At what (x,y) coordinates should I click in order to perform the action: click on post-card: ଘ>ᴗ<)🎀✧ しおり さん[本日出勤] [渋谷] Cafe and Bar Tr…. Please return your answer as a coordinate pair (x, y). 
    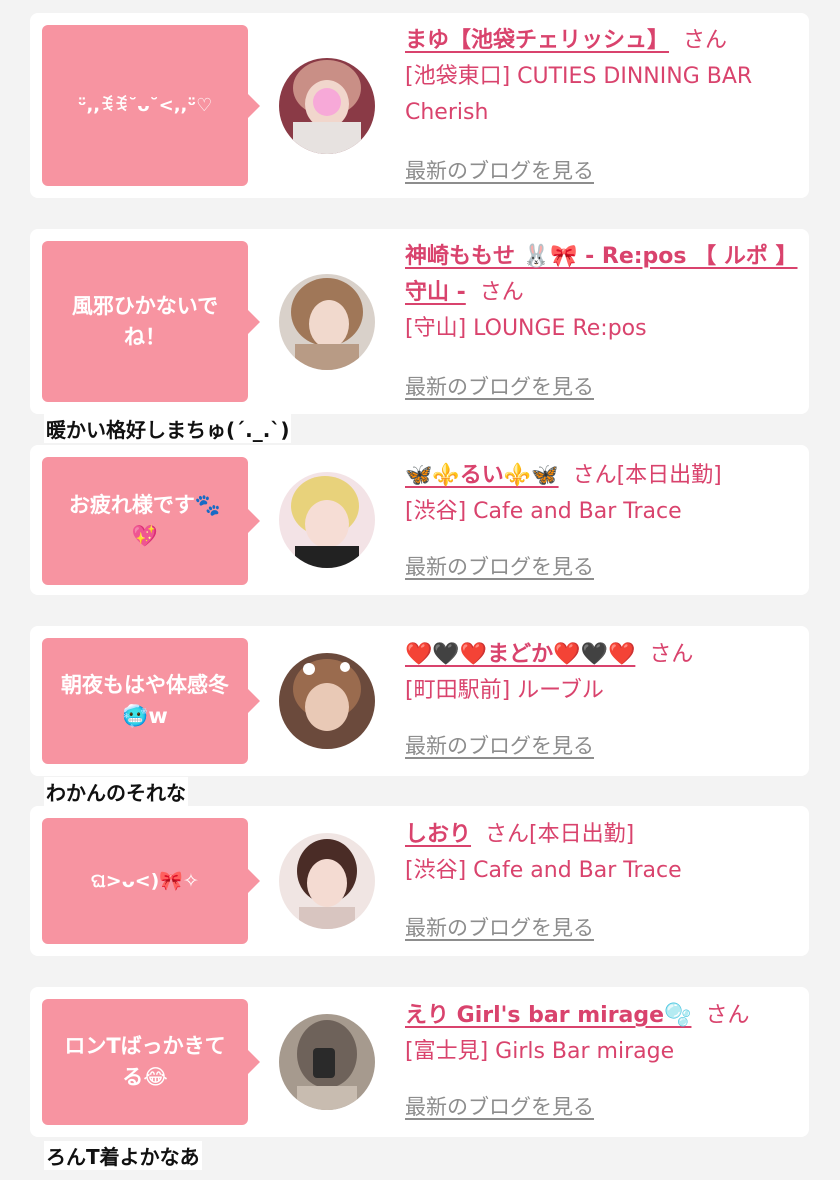
    Looking at the image, I should click on (419, 881).